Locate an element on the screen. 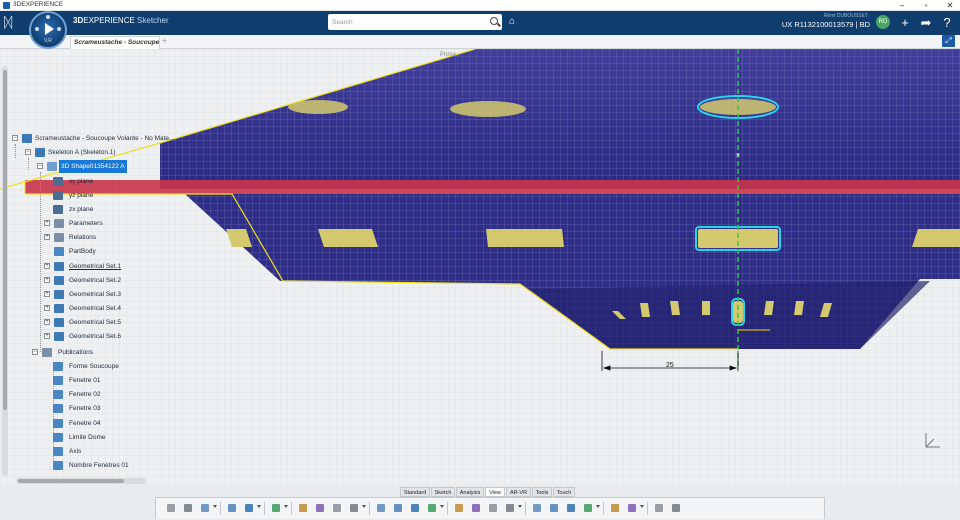  measure-icon is located at coordinates (615, 508).